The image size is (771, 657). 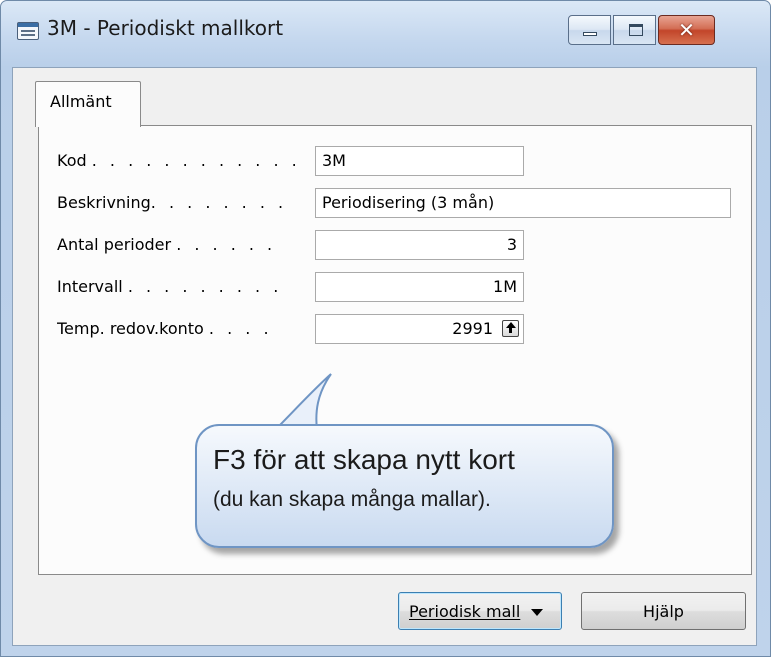 I want to click on close-icon: ✕, so click(x=686, y=30).